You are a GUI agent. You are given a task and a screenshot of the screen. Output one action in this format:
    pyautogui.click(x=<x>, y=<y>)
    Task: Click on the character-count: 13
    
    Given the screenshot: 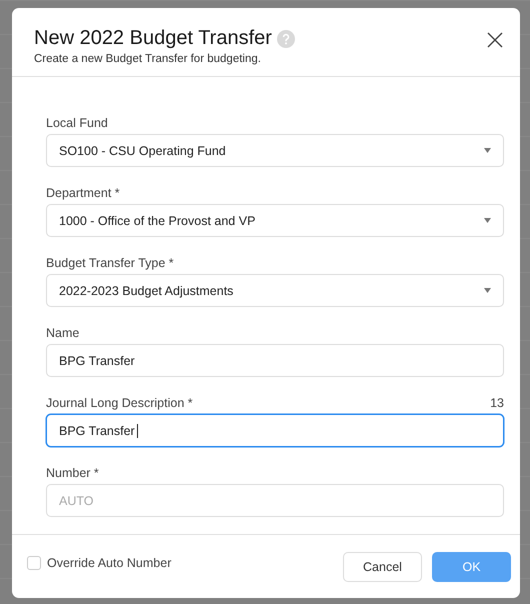 What is the action you would take?
    pyautogui.click(x=497, y=403)
    